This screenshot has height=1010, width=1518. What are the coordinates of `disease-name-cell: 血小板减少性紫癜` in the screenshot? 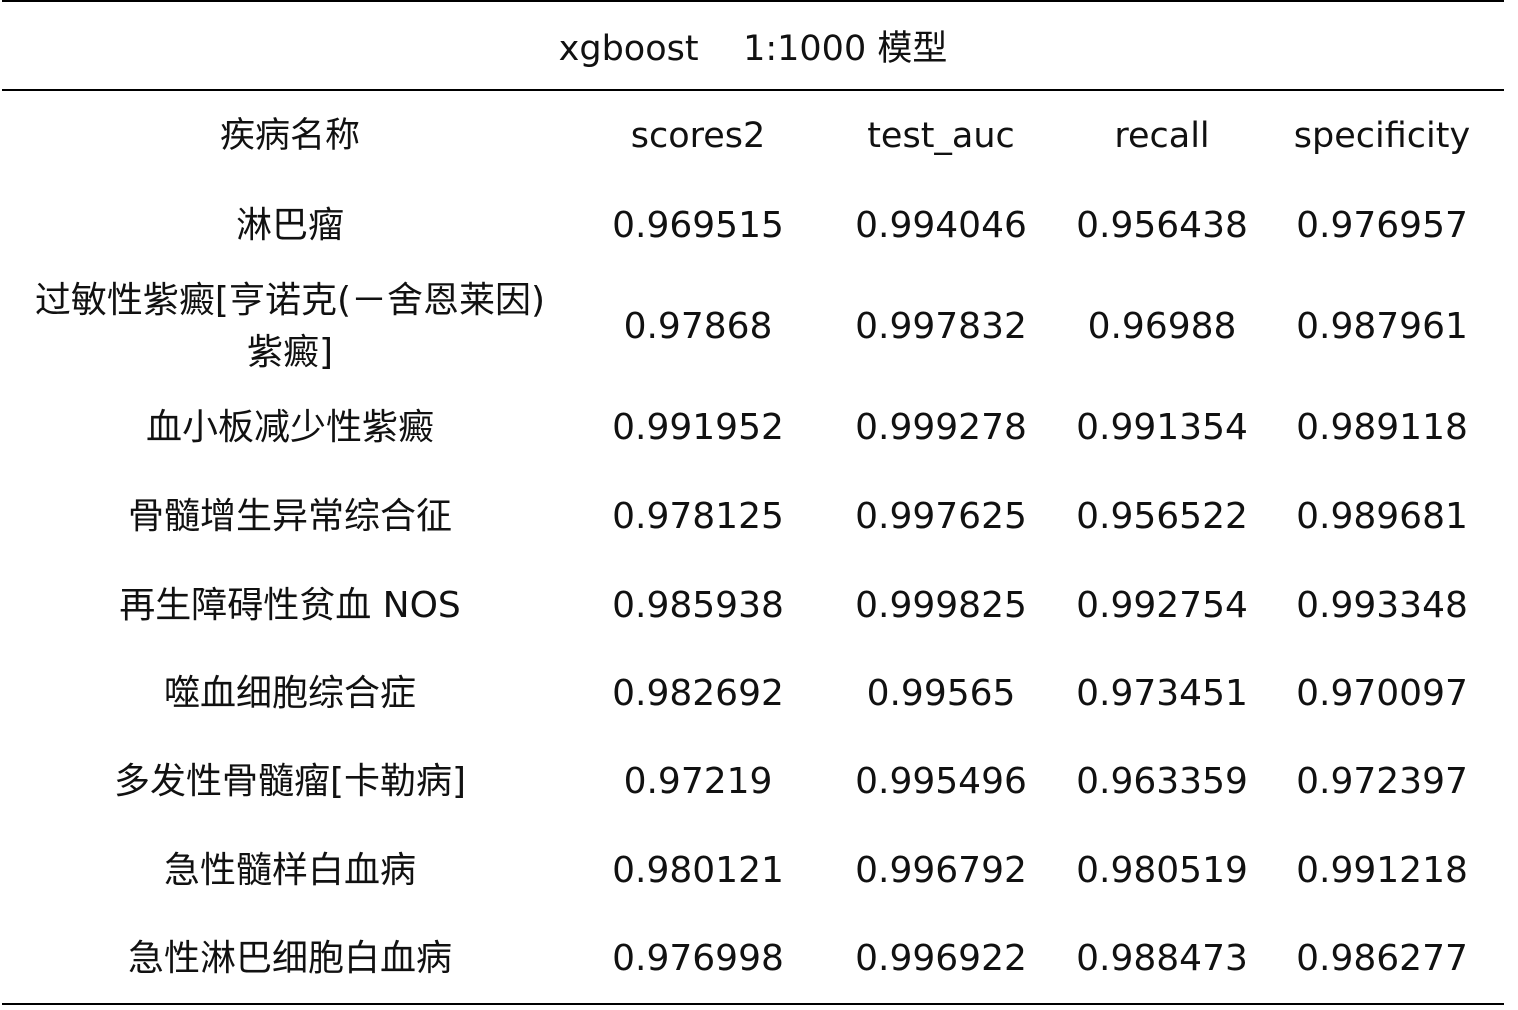 It's located at (289, 427).